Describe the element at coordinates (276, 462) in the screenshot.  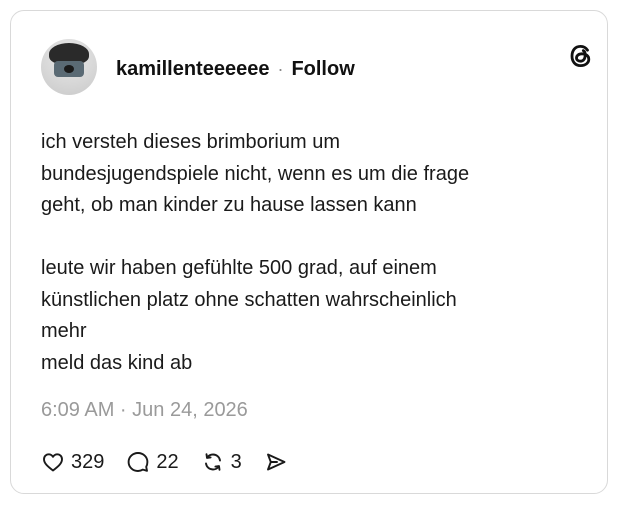
I see `send-icon` at that location.